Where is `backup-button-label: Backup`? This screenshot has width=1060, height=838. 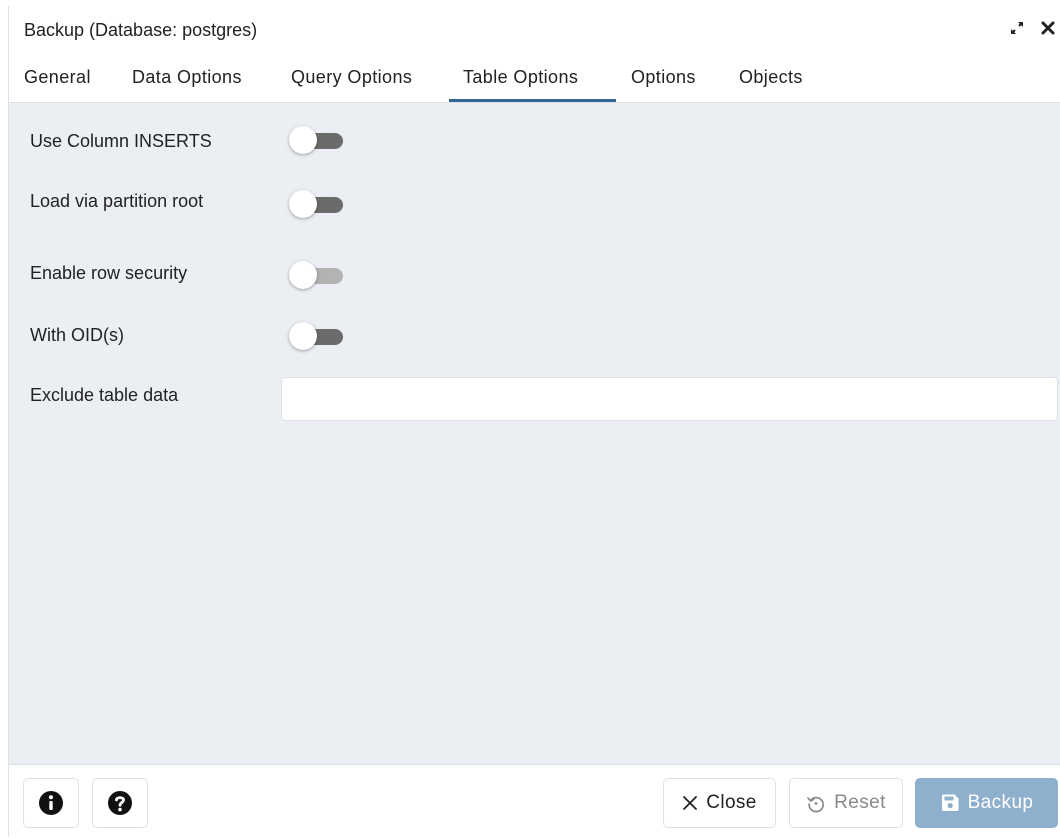
backup-button-label: Backup is located at coordinates (1000, 802).